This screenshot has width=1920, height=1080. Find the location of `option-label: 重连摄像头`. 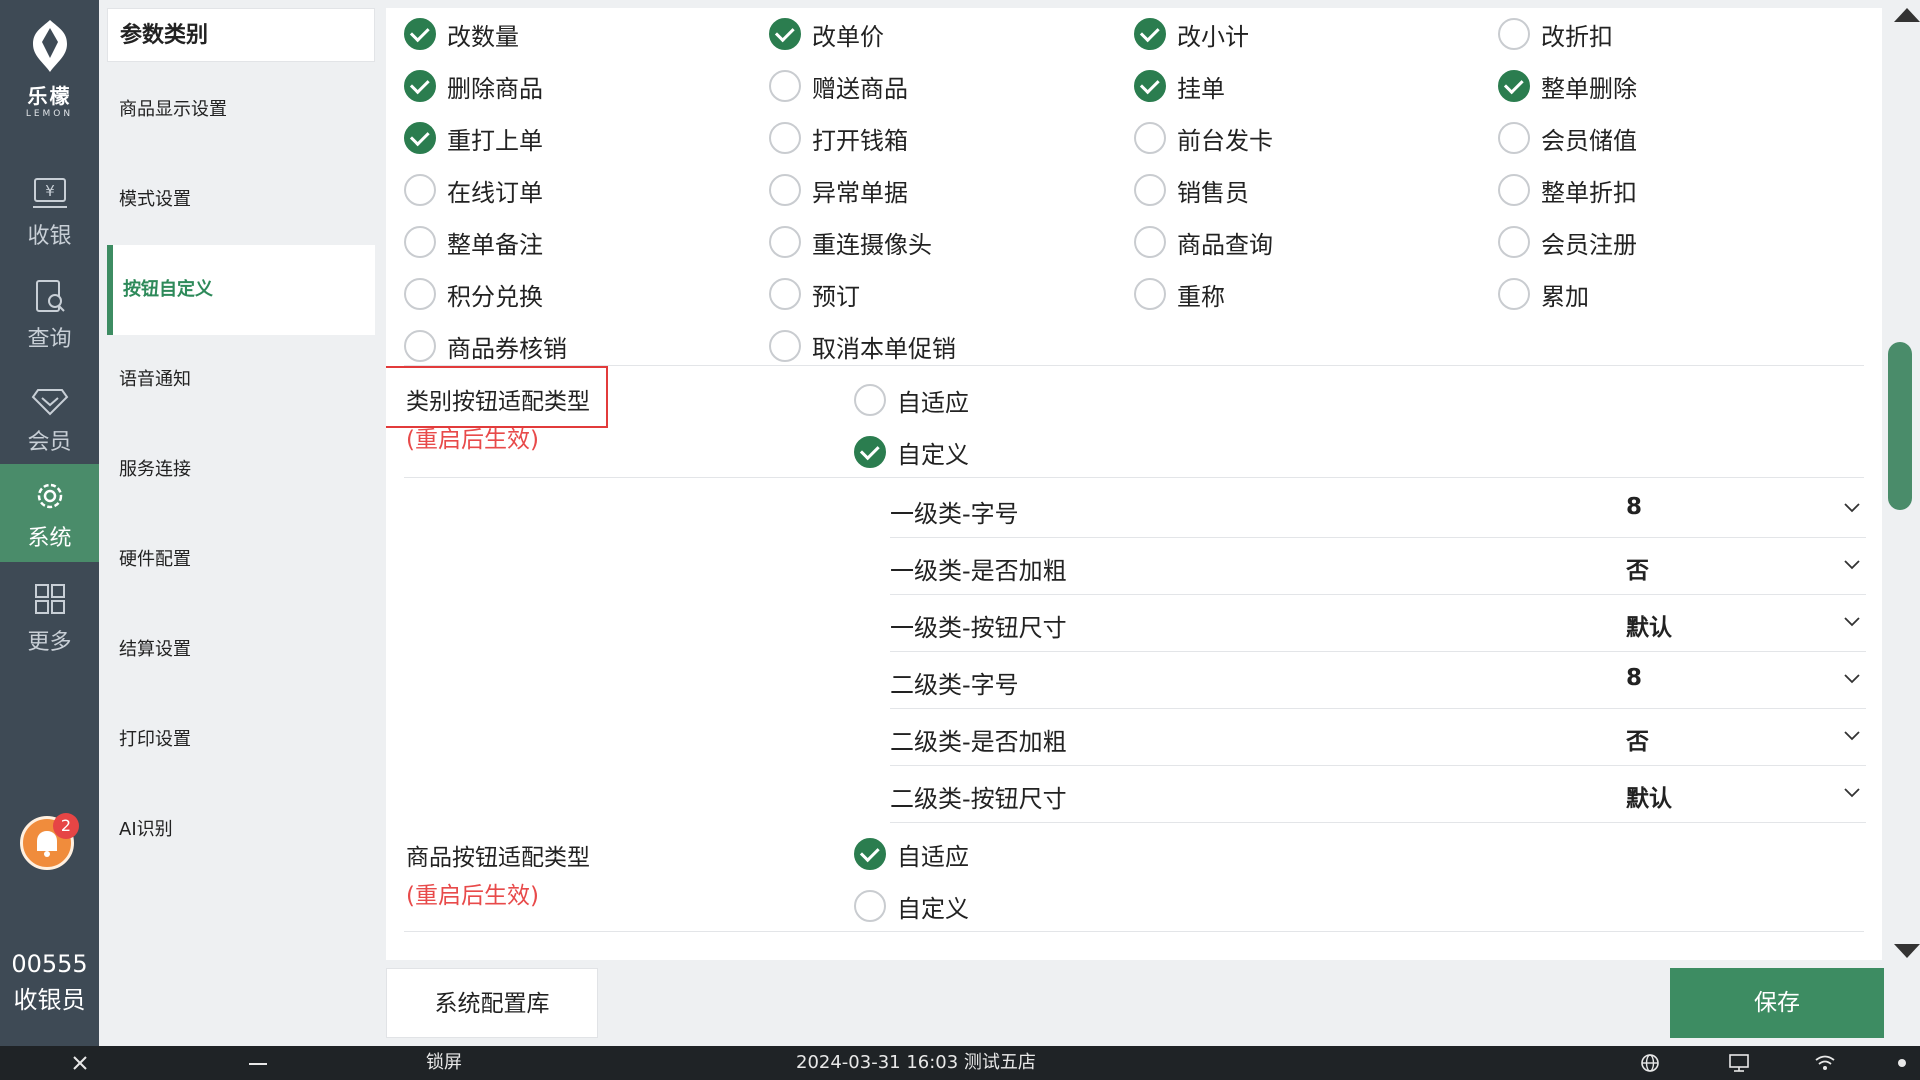

option-label: 重连摄像头 is located at coordinates (872, 244).